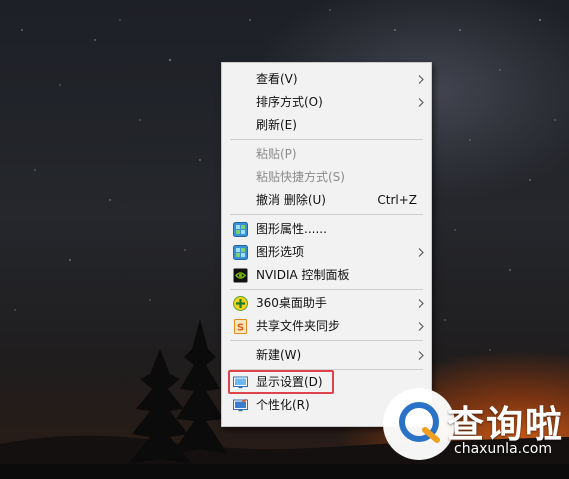 The width and height of the screenshot is (569, 479). Describe the element at coordinates (283, 405) in the screenshot. I see `menu-item-personalize-label: 个性化(R)` at that location.